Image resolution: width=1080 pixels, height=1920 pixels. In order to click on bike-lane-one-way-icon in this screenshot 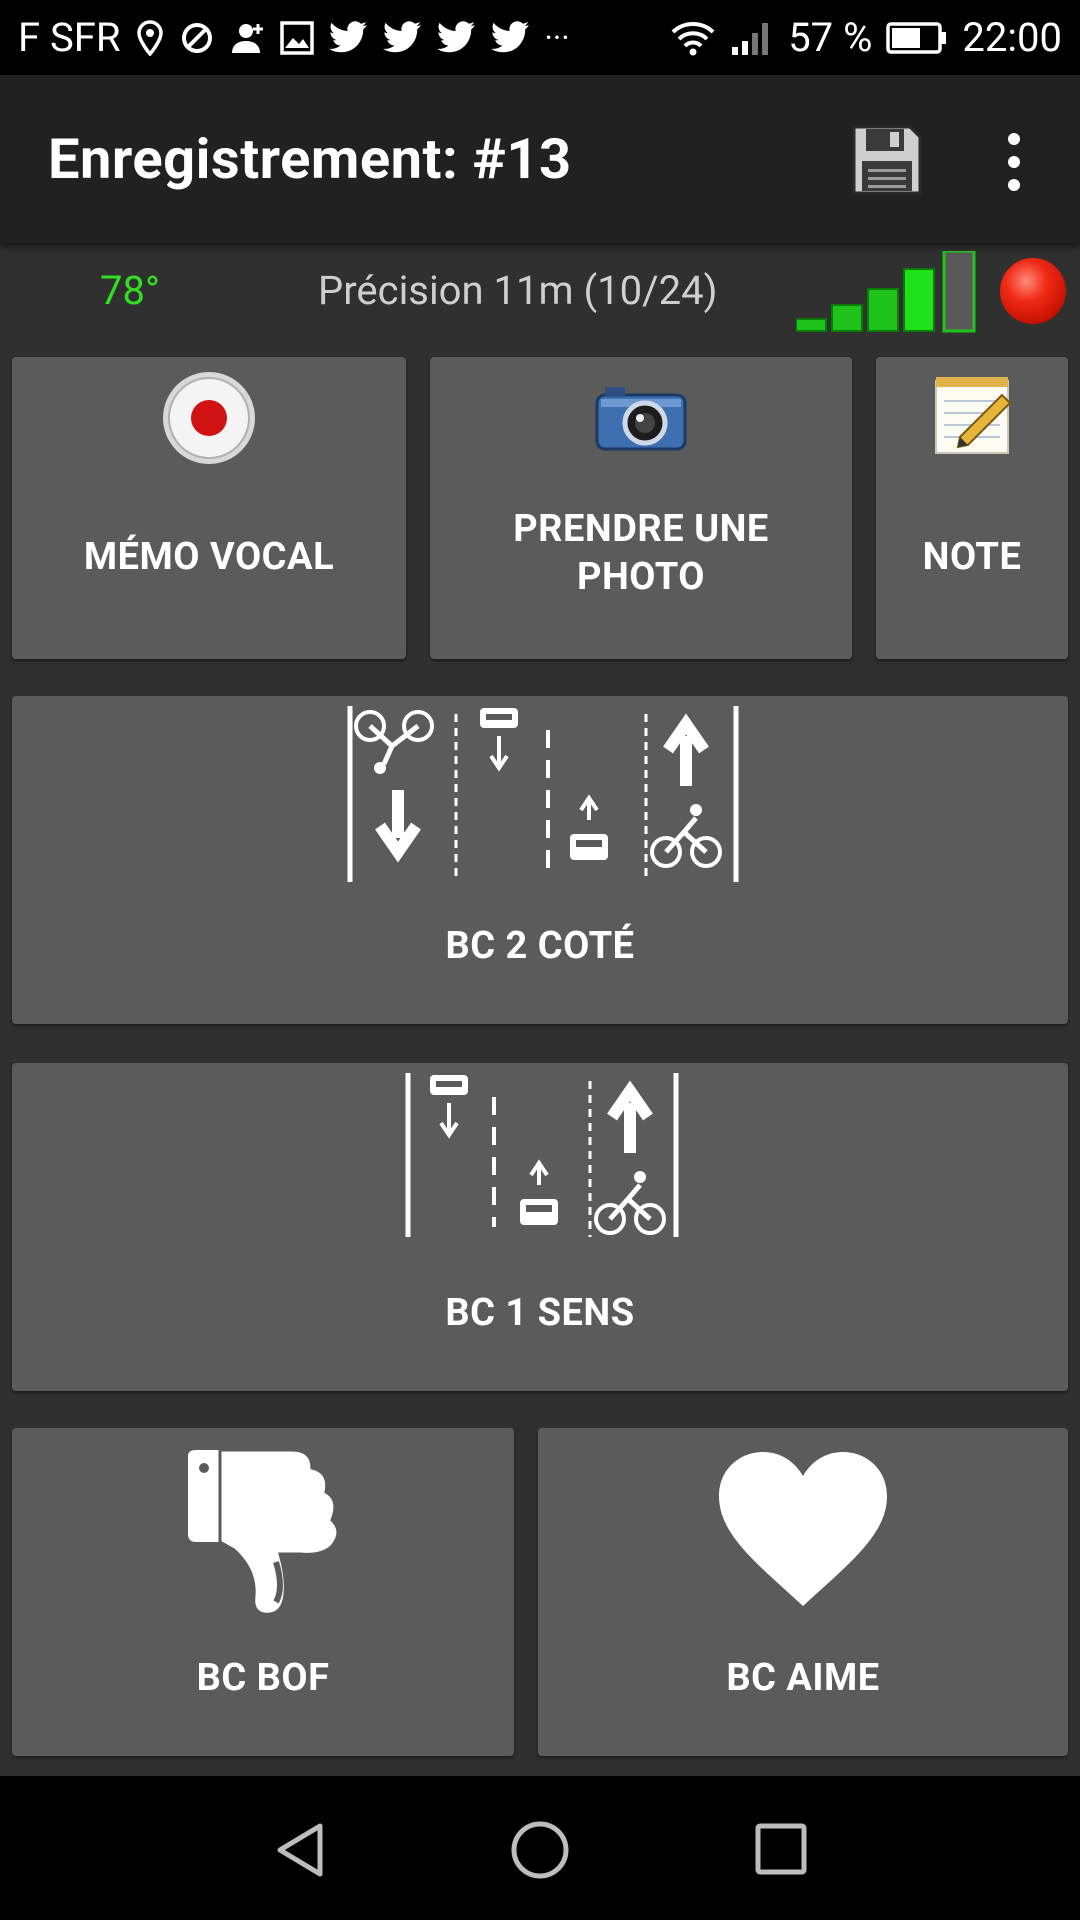, I will do `click(542, 1155)`.